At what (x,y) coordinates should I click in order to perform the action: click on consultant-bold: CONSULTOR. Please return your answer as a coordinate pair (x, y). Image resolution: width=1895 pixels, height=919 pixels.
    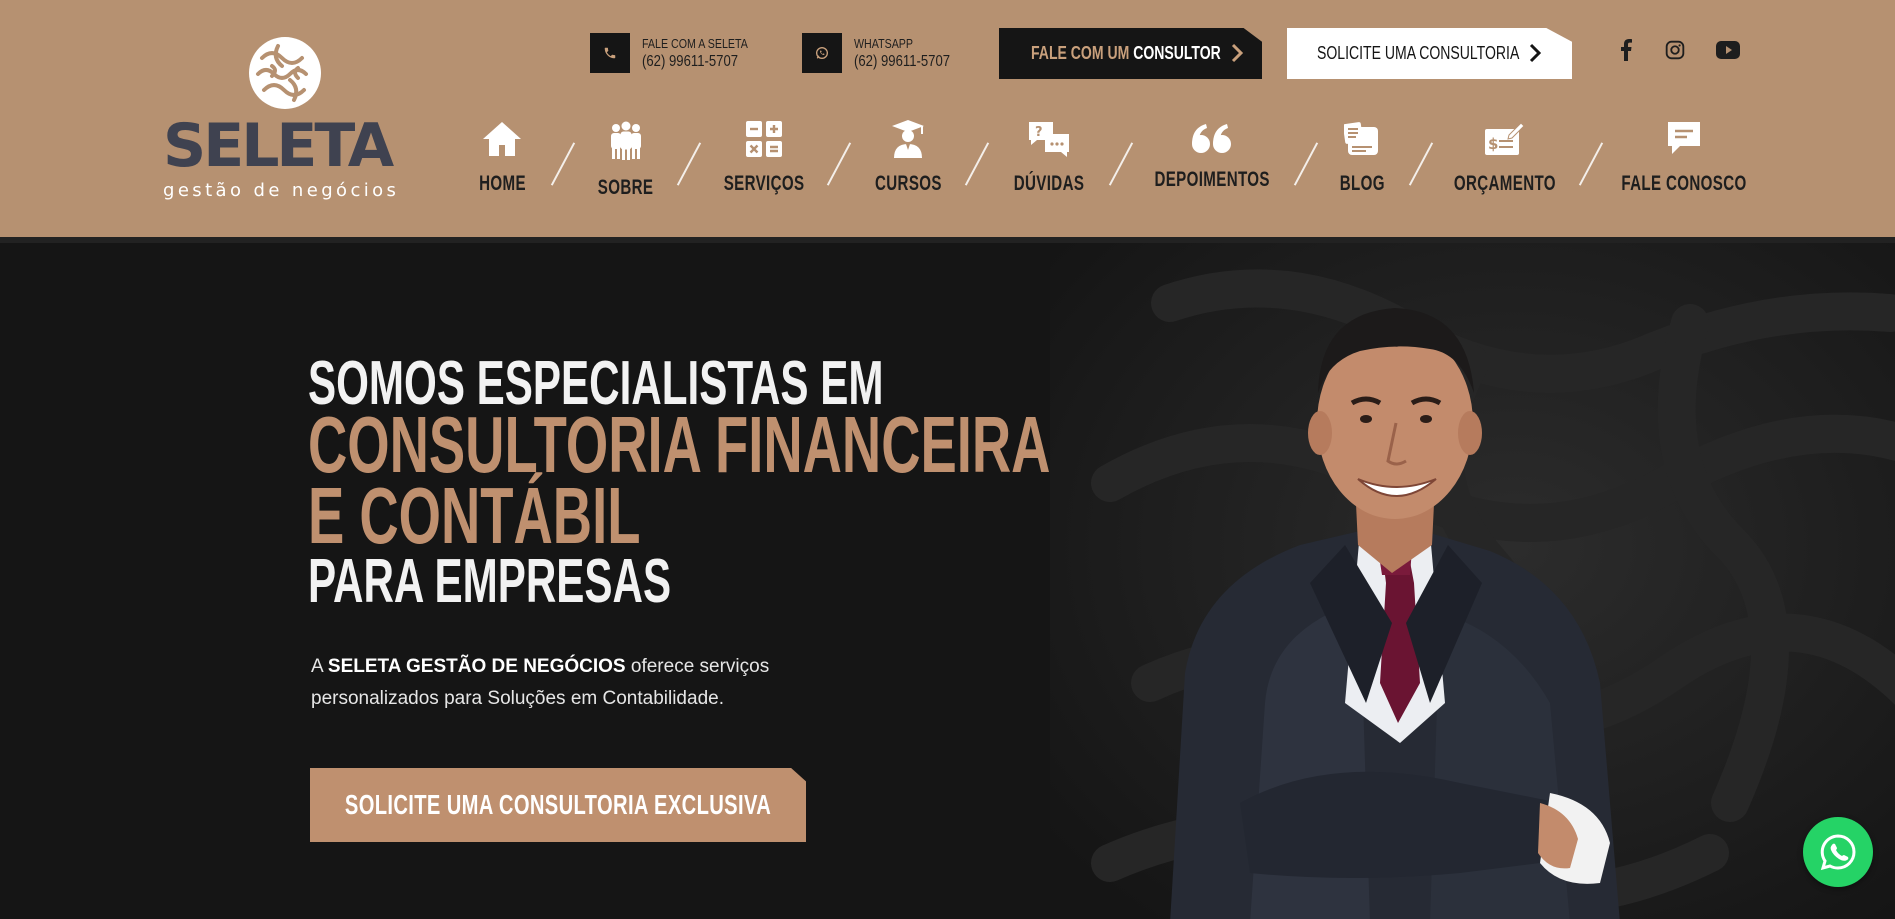
    Looking at the image, I should click on (1177, 53).